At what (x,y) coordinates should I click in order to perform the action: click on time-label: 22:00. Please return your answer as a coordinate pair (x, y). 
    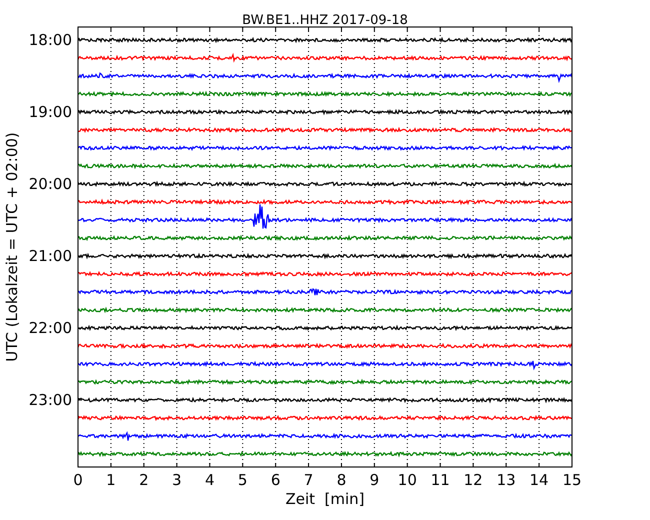
    Looking at the image, I should click on (50, 328).